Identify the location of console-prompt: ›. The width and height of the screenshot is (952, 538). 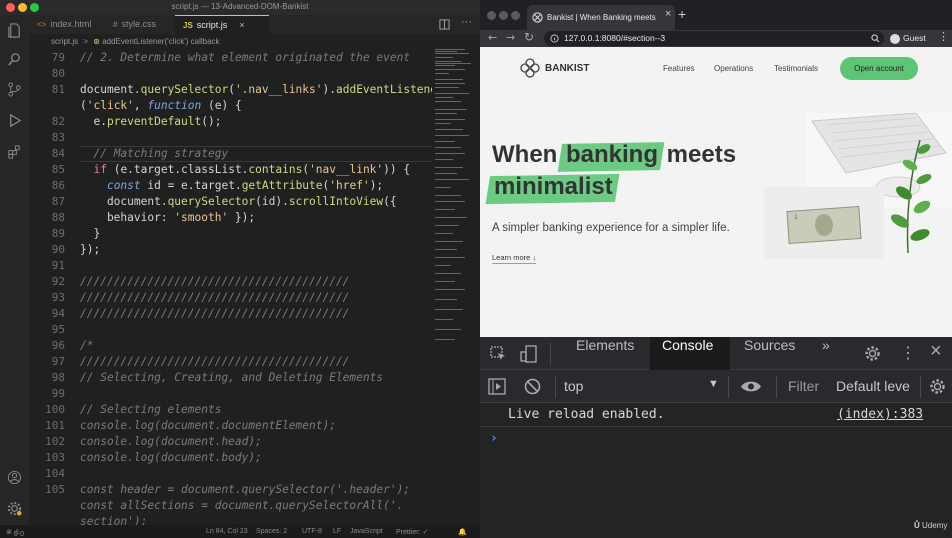
(716, 439).